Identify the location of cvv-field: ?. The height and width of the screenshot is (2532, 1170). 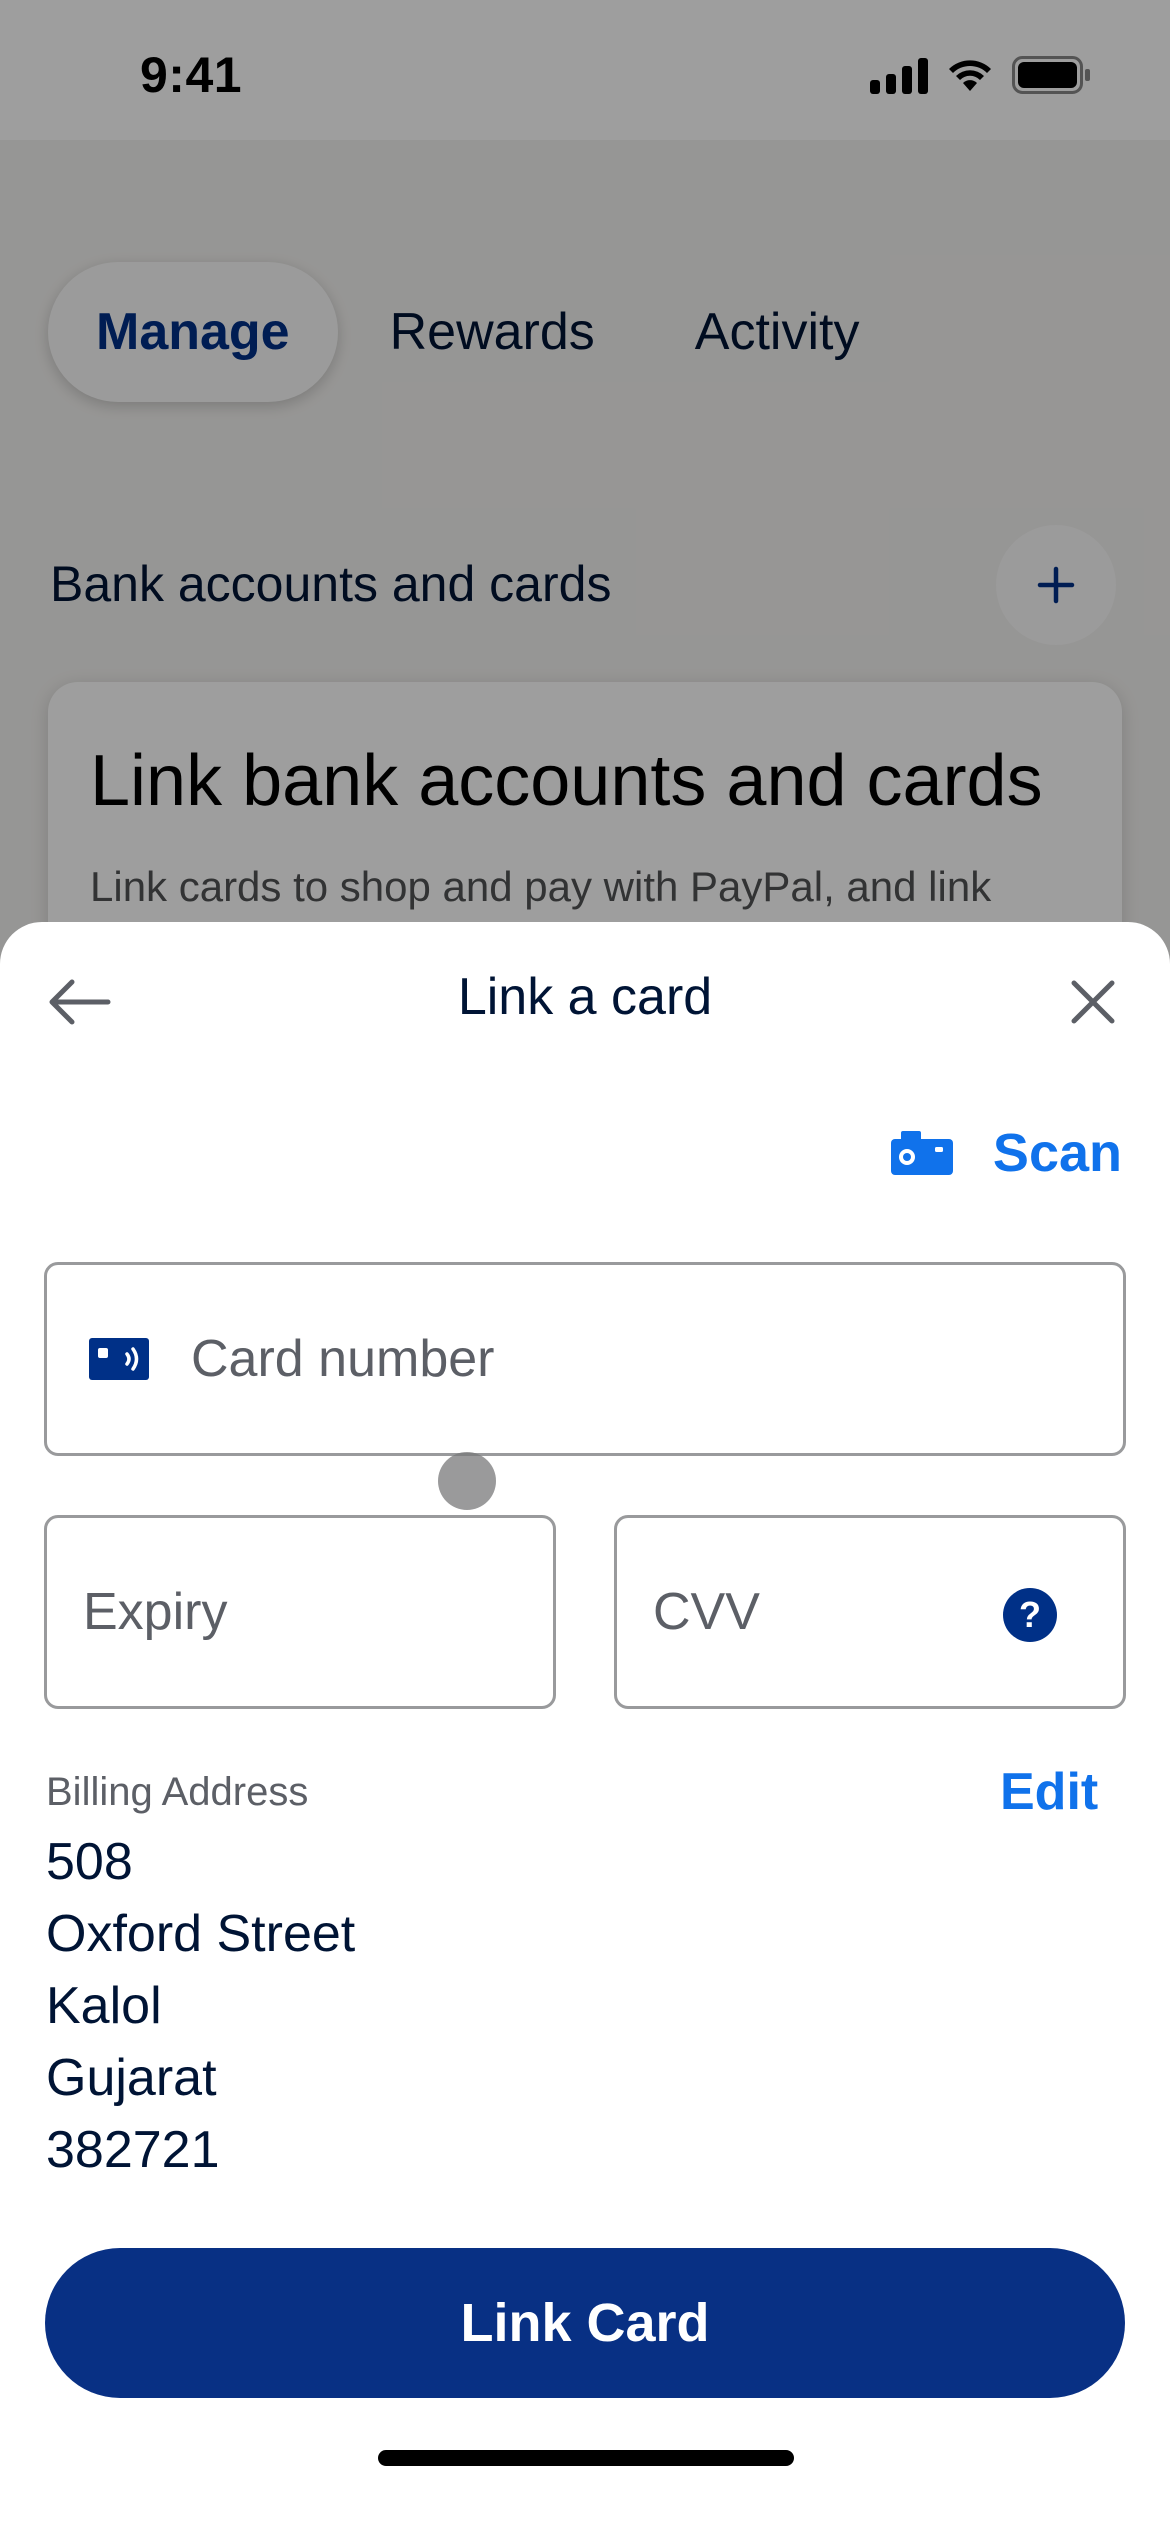
(870, 1612).